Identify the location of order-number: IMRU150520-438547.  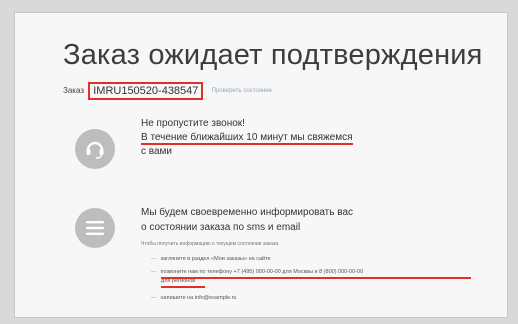
(146, 91).